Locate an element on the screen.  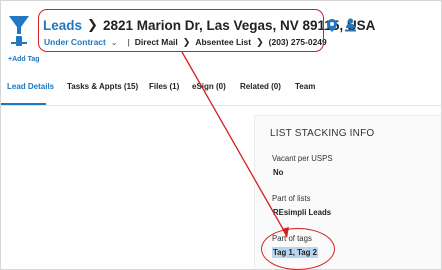
panel-title: LIST STACKING INFO is located at coordinates (322, 133).